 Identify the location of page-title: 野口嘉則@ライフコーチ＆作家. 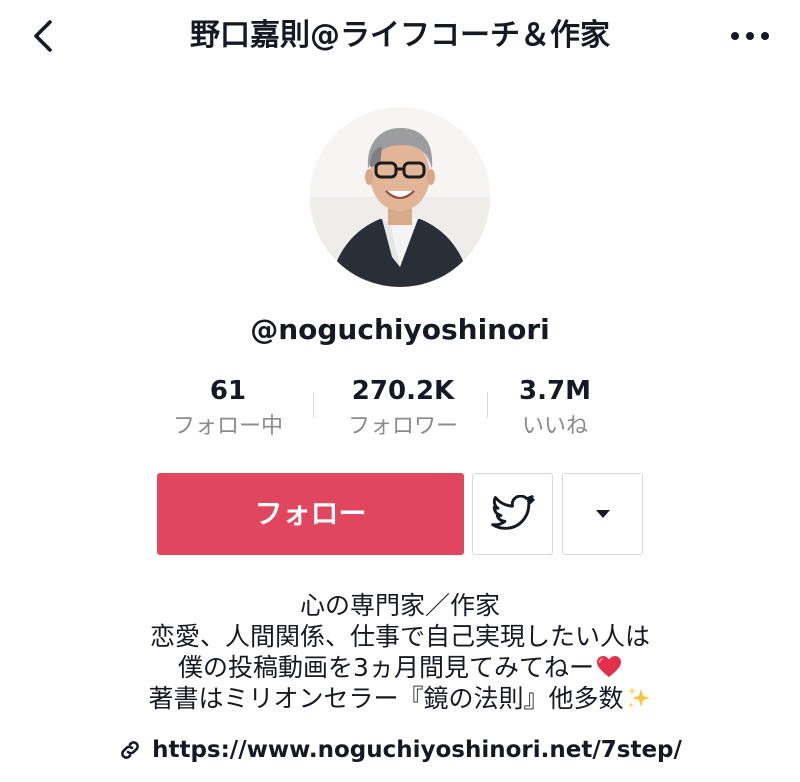
(400, 35).